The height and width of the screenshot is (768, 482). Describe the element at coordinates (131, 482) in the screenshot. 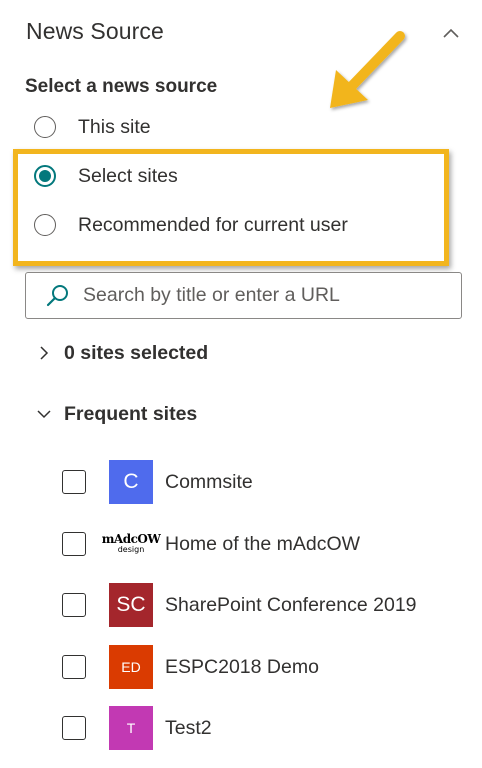

I see `site-logo-commsite: C` at that location.